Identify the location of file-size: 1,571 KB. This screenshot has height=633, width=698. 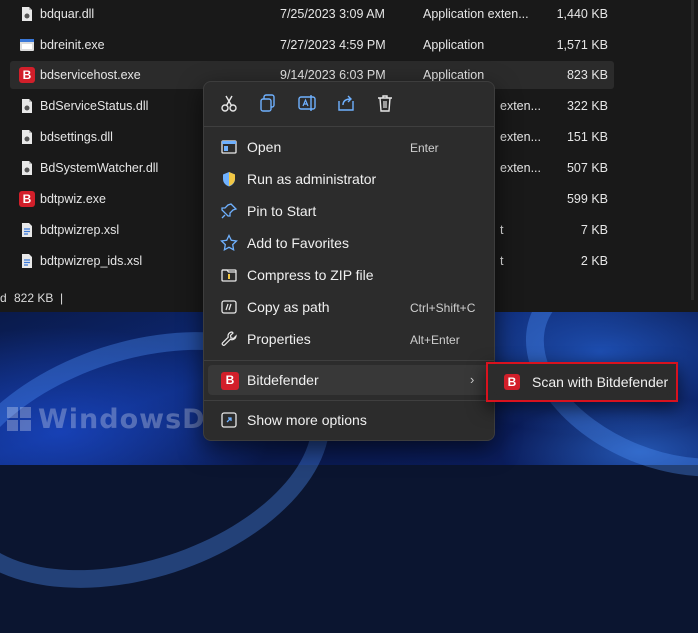
(582, 45).